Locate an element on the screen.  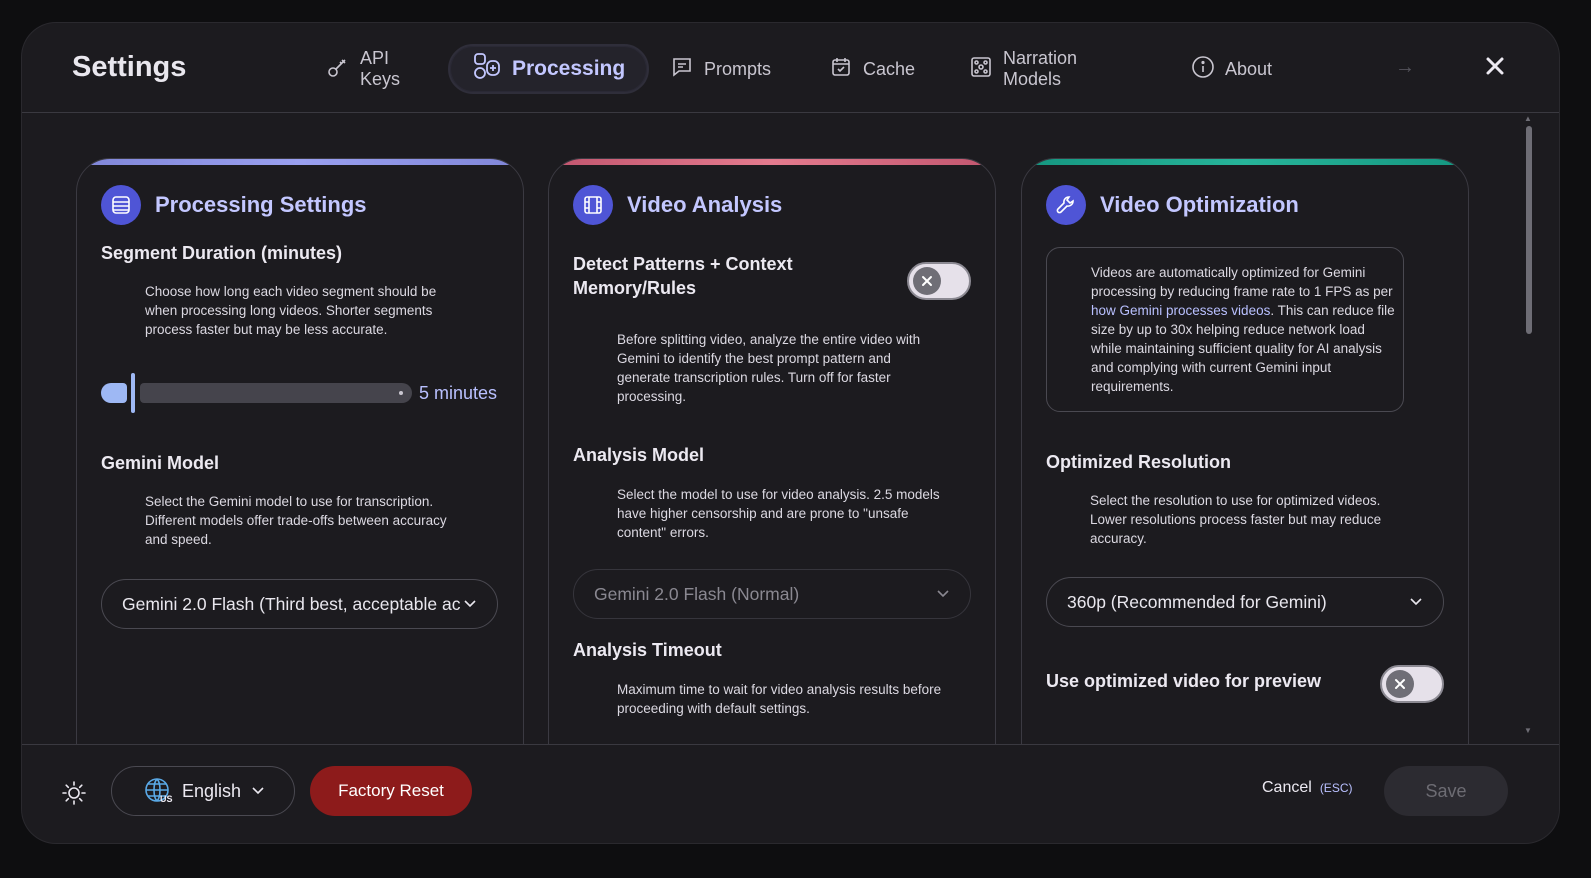
close-button is located at coordinates (1495, 68).